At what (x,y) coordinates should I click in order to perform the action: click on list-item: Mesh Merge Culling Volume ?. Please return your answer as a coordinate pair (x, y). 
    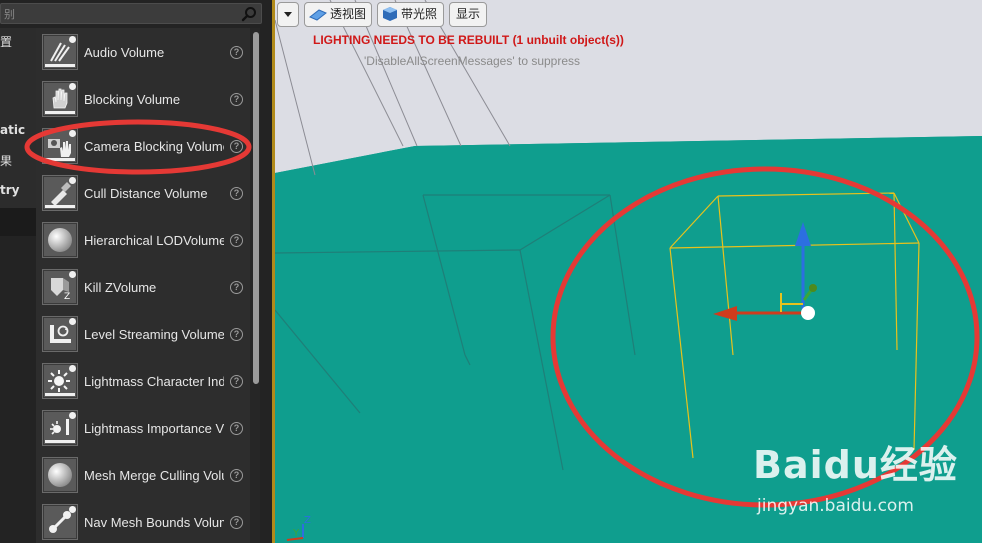
    Looking at the image, I should click on (143, 475).